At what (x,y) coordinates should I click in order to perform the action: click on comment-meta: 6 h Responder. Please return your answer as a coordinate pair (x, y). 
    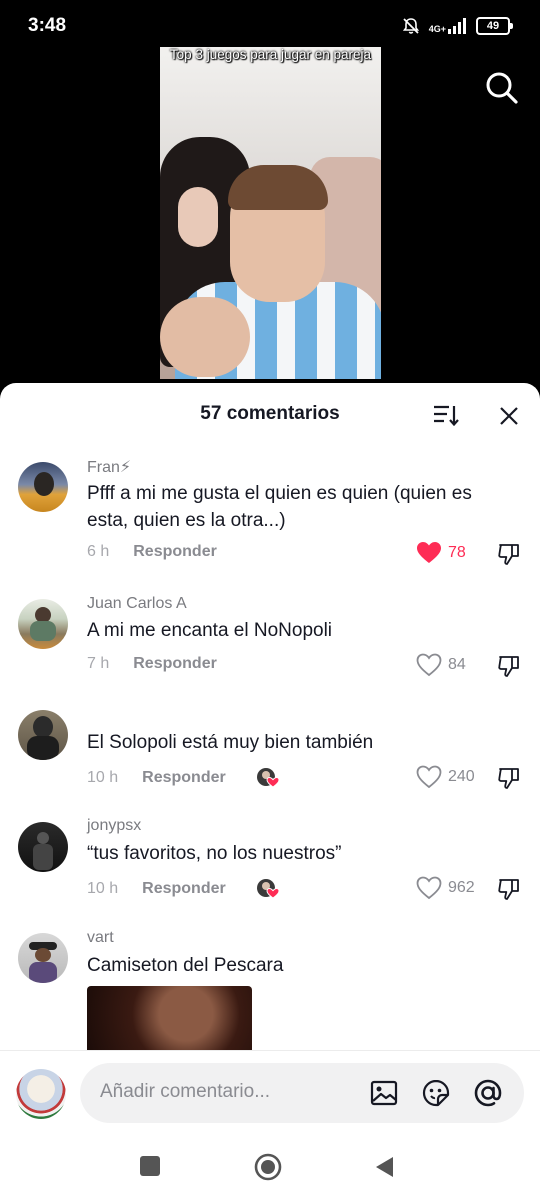
    Looking at the image, I should click on (152, 552).